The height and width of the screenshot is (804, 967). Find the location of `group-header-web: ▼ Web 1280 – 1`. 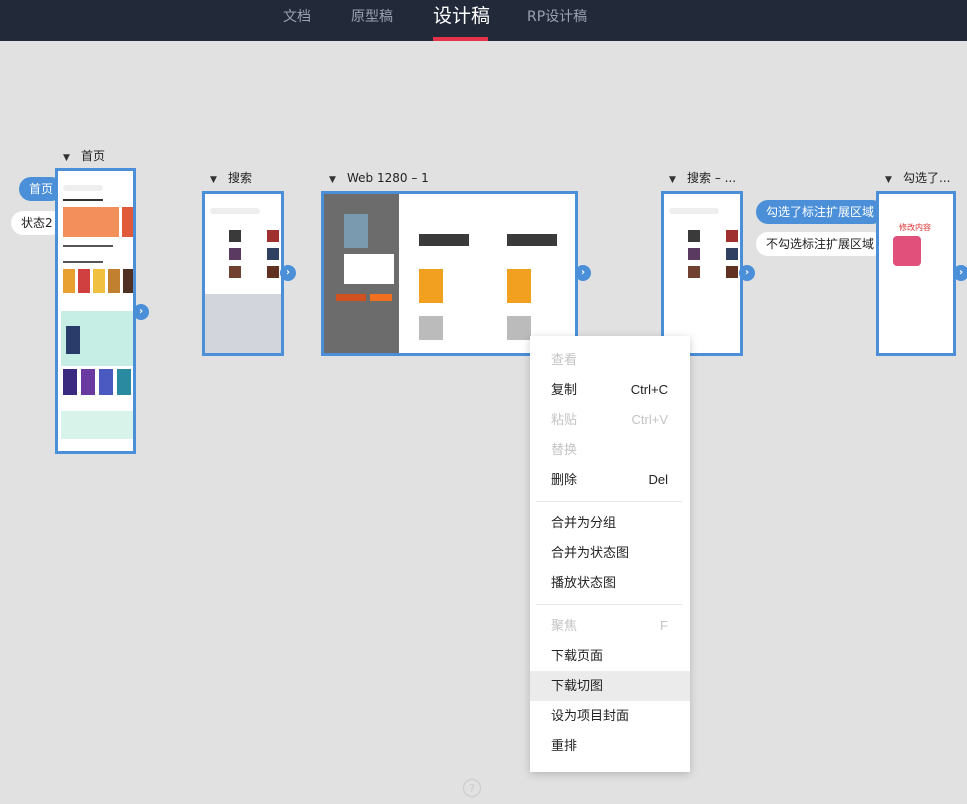

group-header-web: ▼ Web 1280 – 1 is located at coordinates (379, 178).